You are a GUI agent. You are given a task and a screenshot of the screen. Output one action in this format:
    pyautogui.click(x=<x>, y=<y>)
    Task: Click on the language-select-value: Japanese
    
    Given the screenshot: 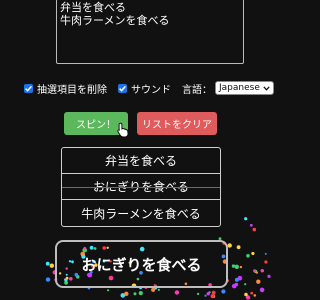 What is the action you would take?
    pyautogui.click(x=239, y=88)
    